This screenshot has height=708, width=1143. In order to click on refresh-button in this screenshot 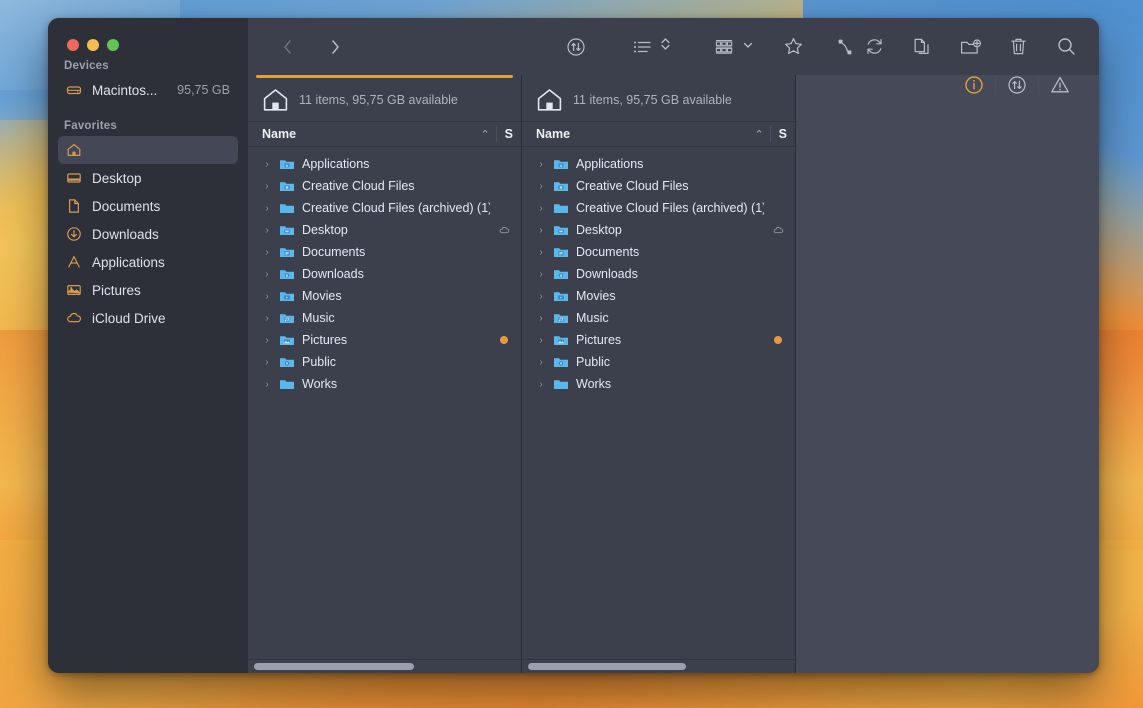, I will do `click(874, 47)`.